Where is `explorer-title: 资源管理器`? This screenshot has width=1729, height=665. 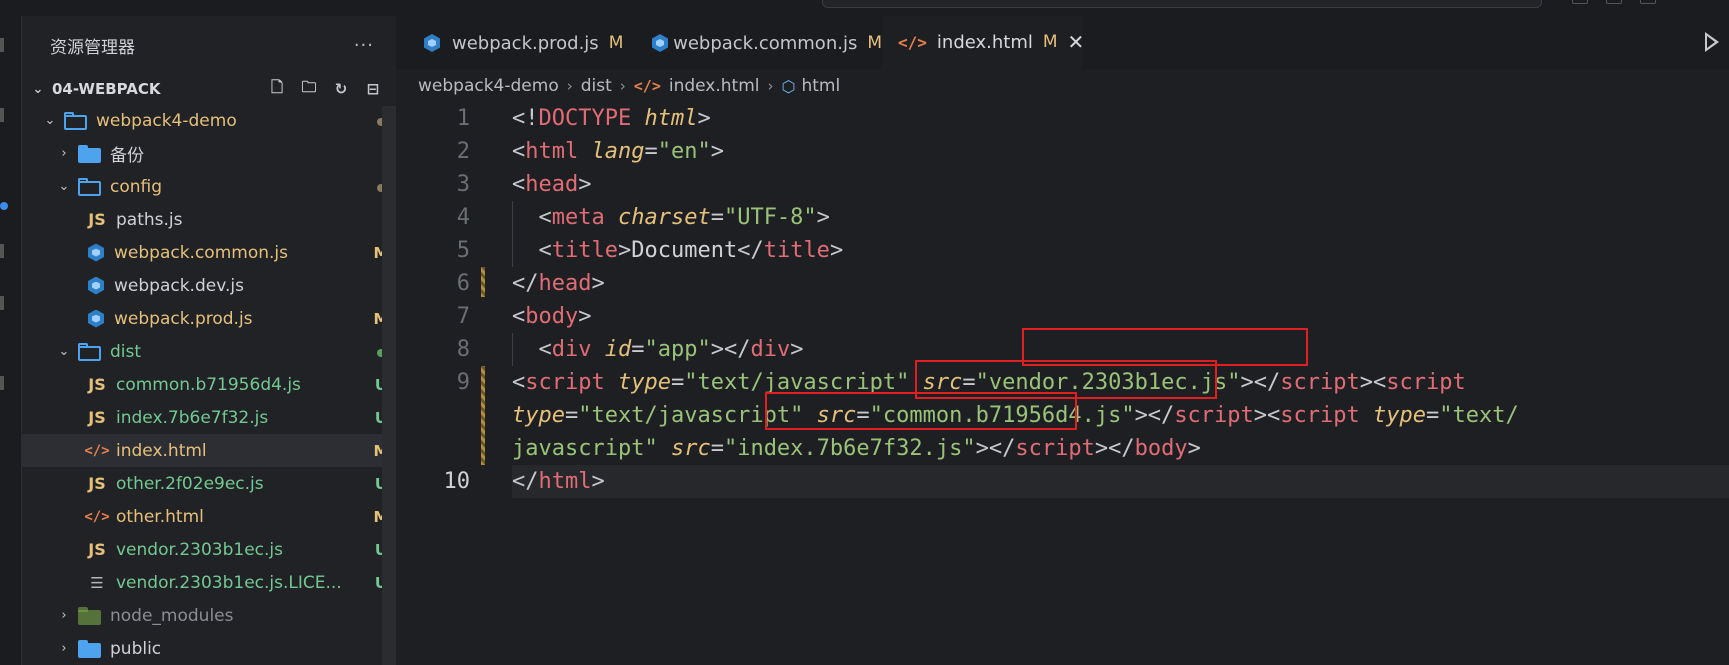 explorer-title: 资源管理器 is located at coordinates (92, 47).